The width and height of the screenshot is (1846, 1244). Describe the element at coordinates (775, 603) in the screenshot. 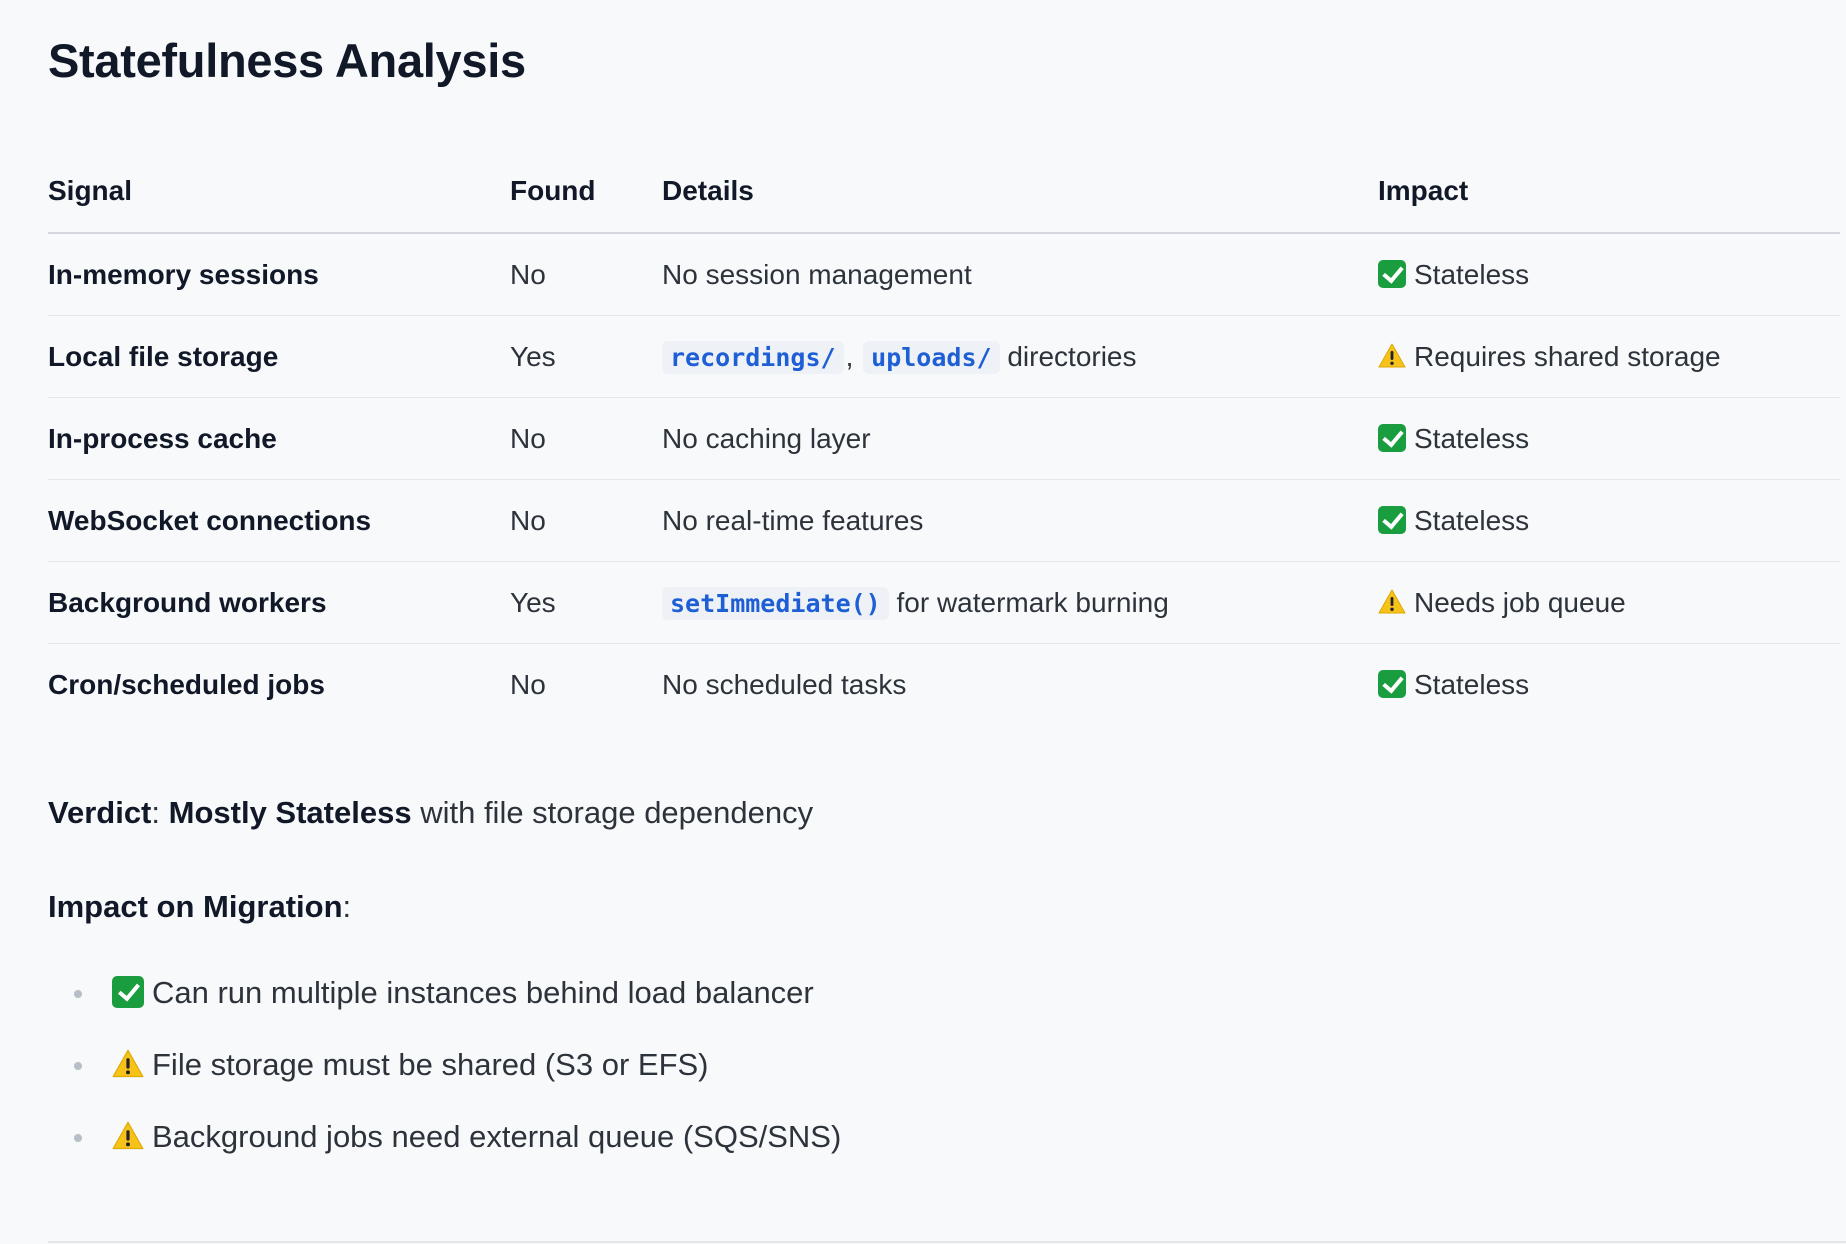

I see `code-setimmediate: setImmediate()` at that location.